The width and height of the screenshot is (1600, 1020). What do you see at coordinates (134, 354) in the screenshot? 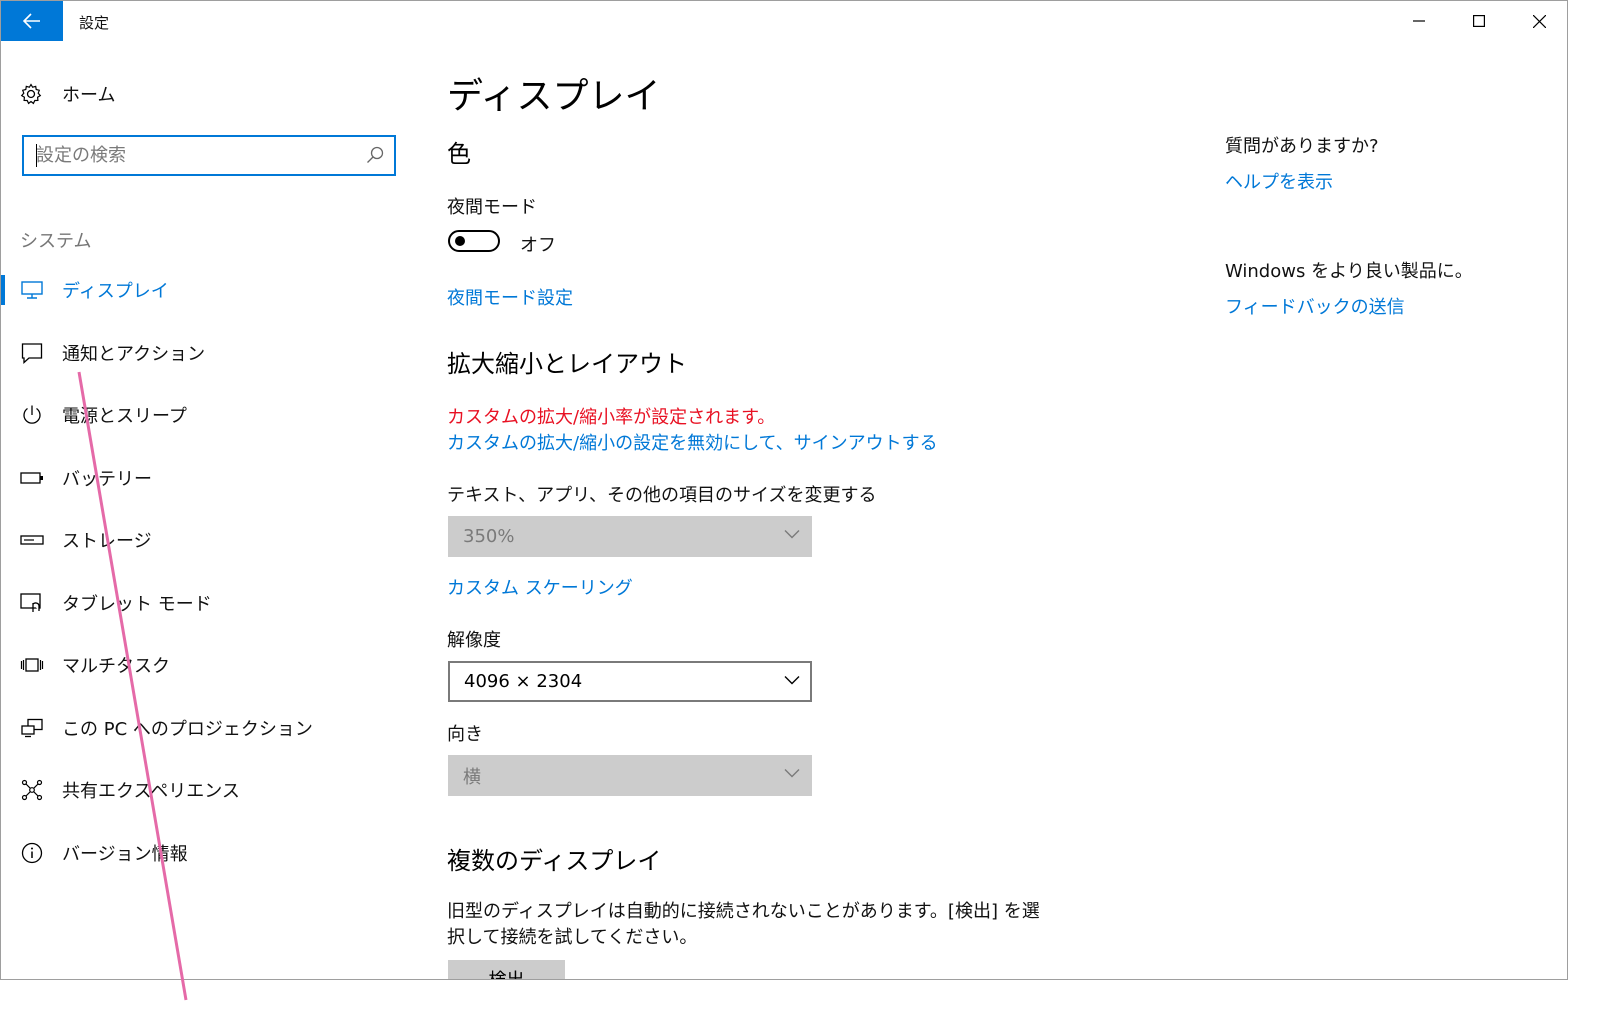
I see `sidebar-item-label: 通知とアクション` at bounding box center [134, 354].